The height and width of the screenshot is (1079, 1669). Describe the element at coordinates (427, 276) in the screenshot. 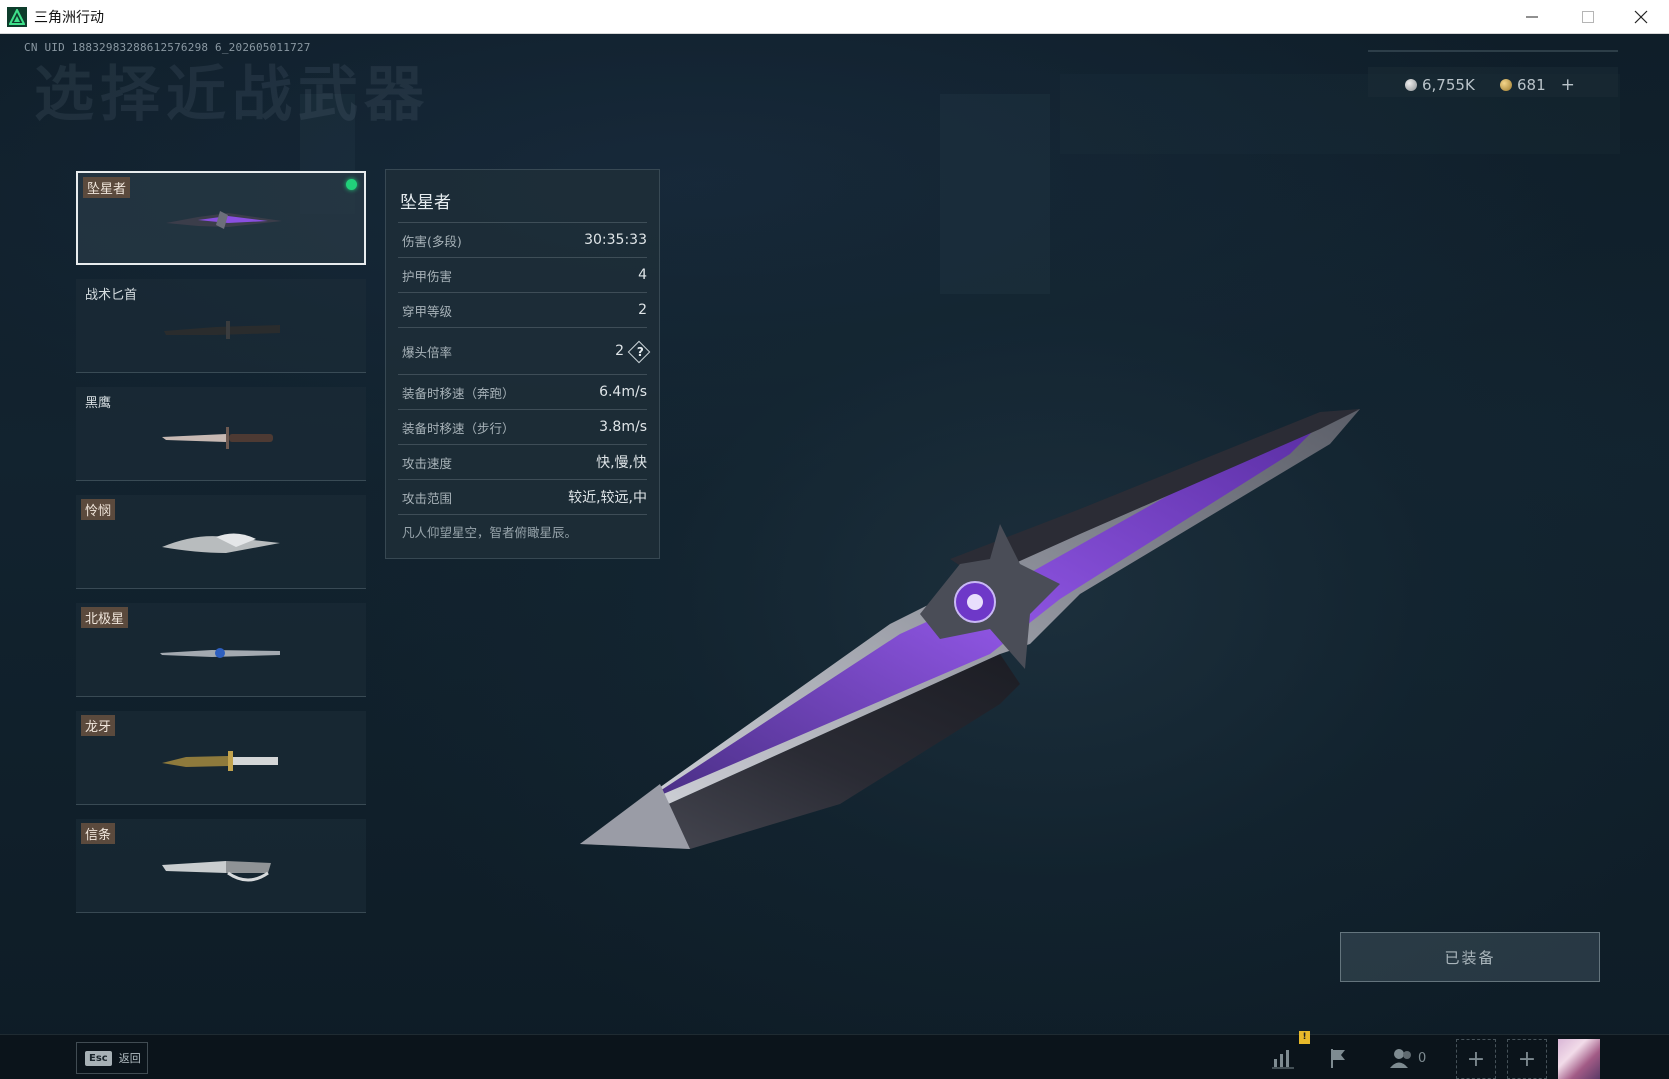

I see `stat-label: 护甲伤害` at that location.